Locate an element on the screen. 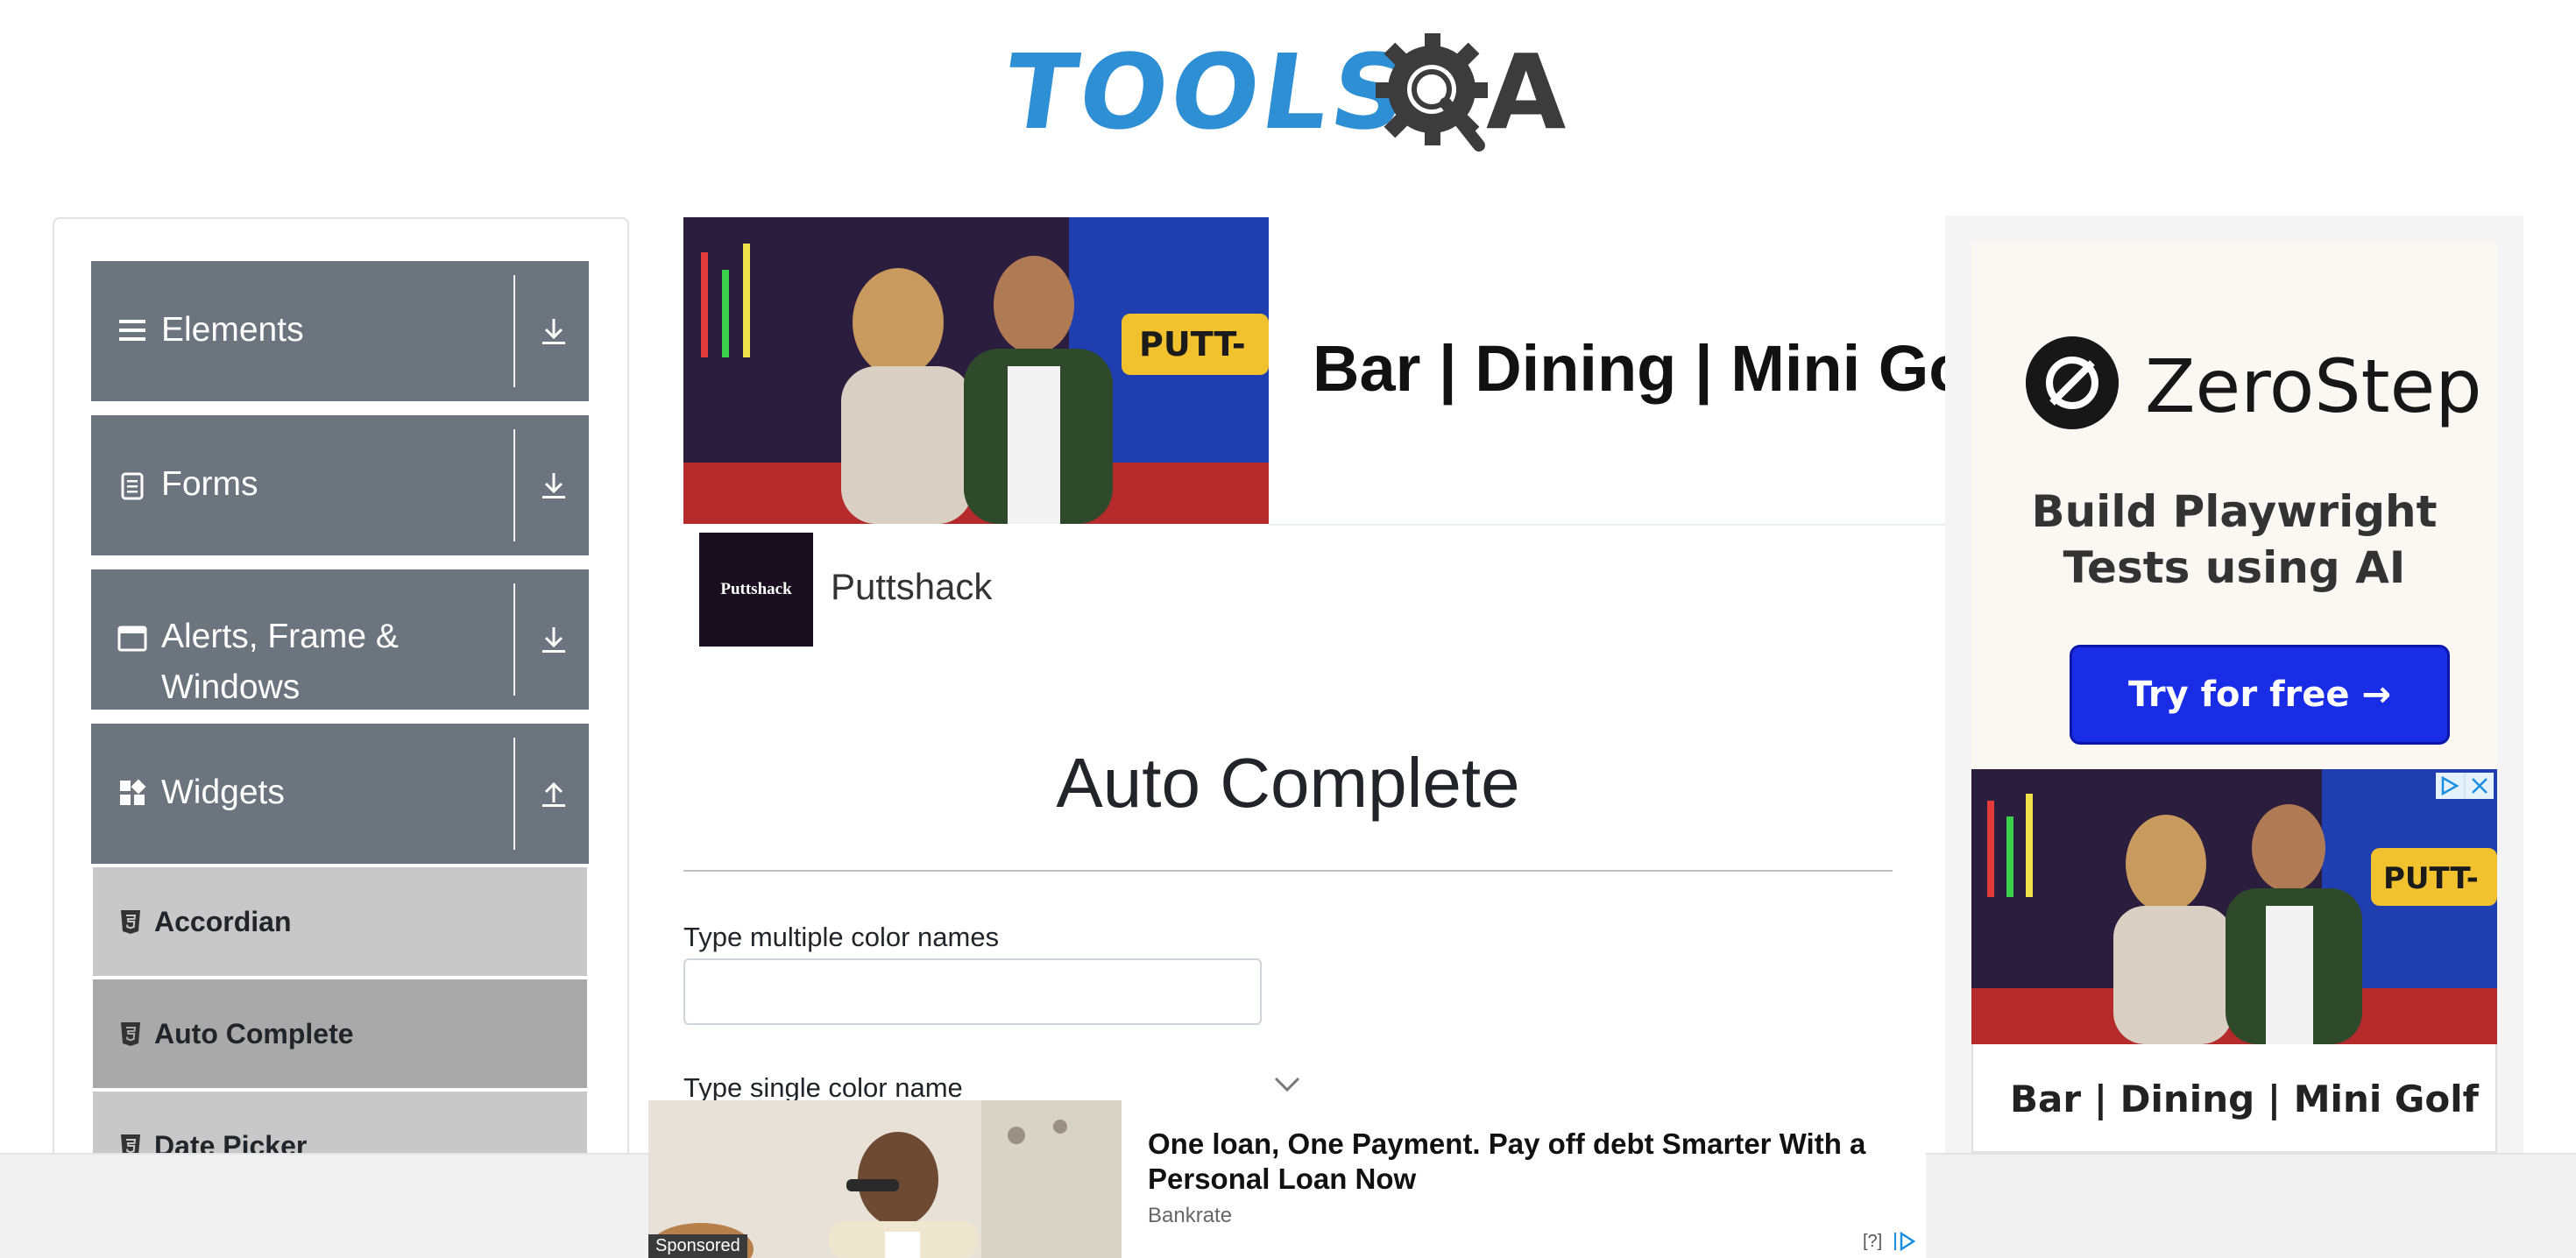 Image resolution: width=2576 pixels, height=1258 pixels. sponsored-label: Sponsored is located at coordinates (697, 1246).